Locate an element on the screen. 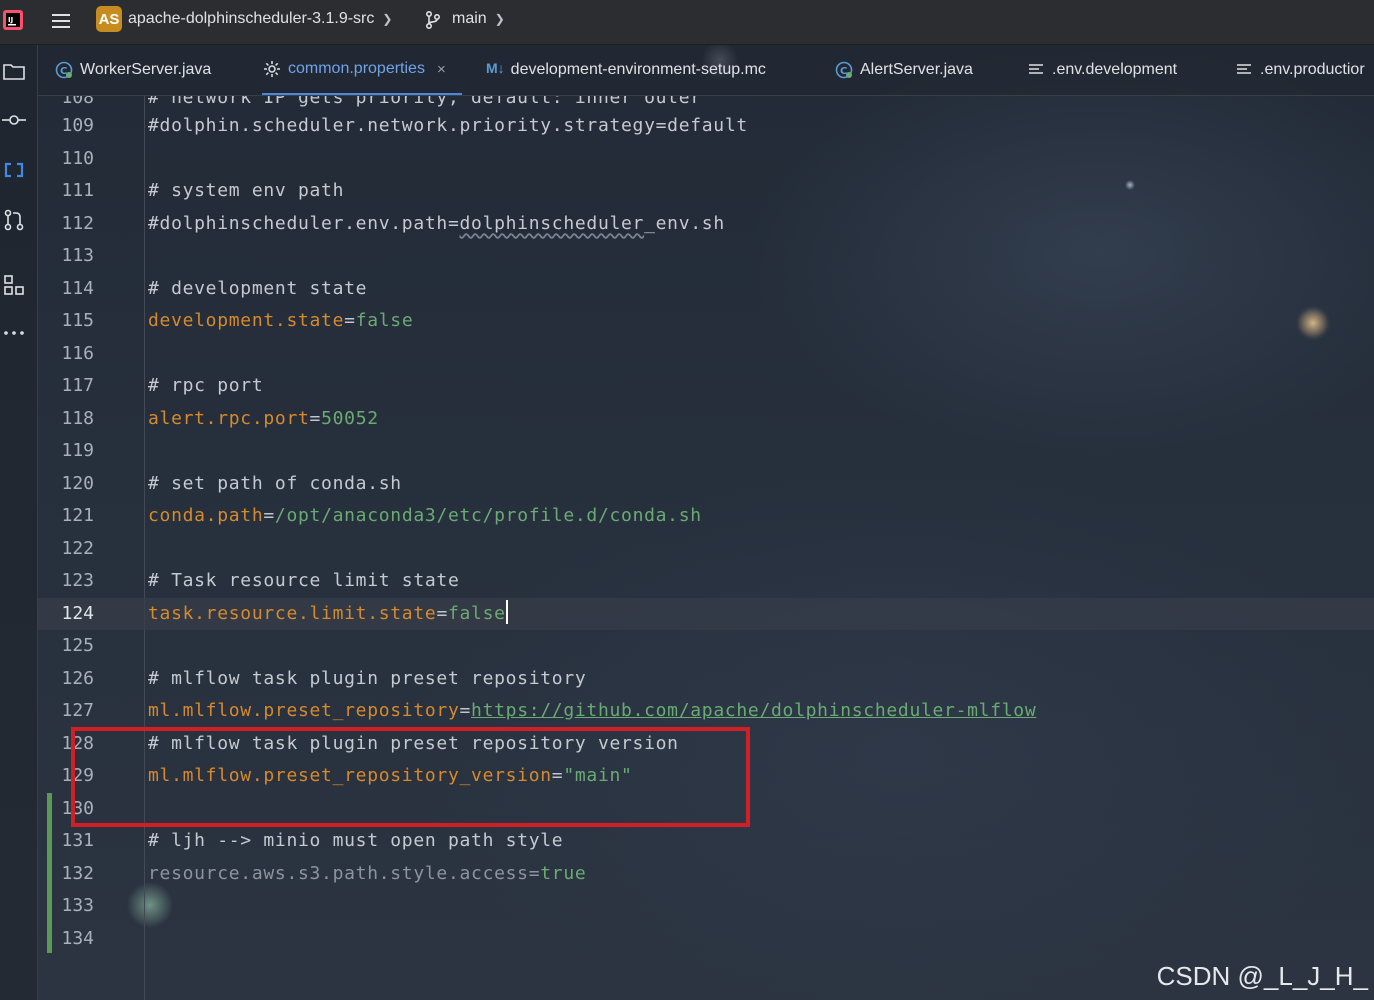 This screenshot has height=1000, width=1374. code-token: dolphinscheduler is located at coordinates (552, 223).